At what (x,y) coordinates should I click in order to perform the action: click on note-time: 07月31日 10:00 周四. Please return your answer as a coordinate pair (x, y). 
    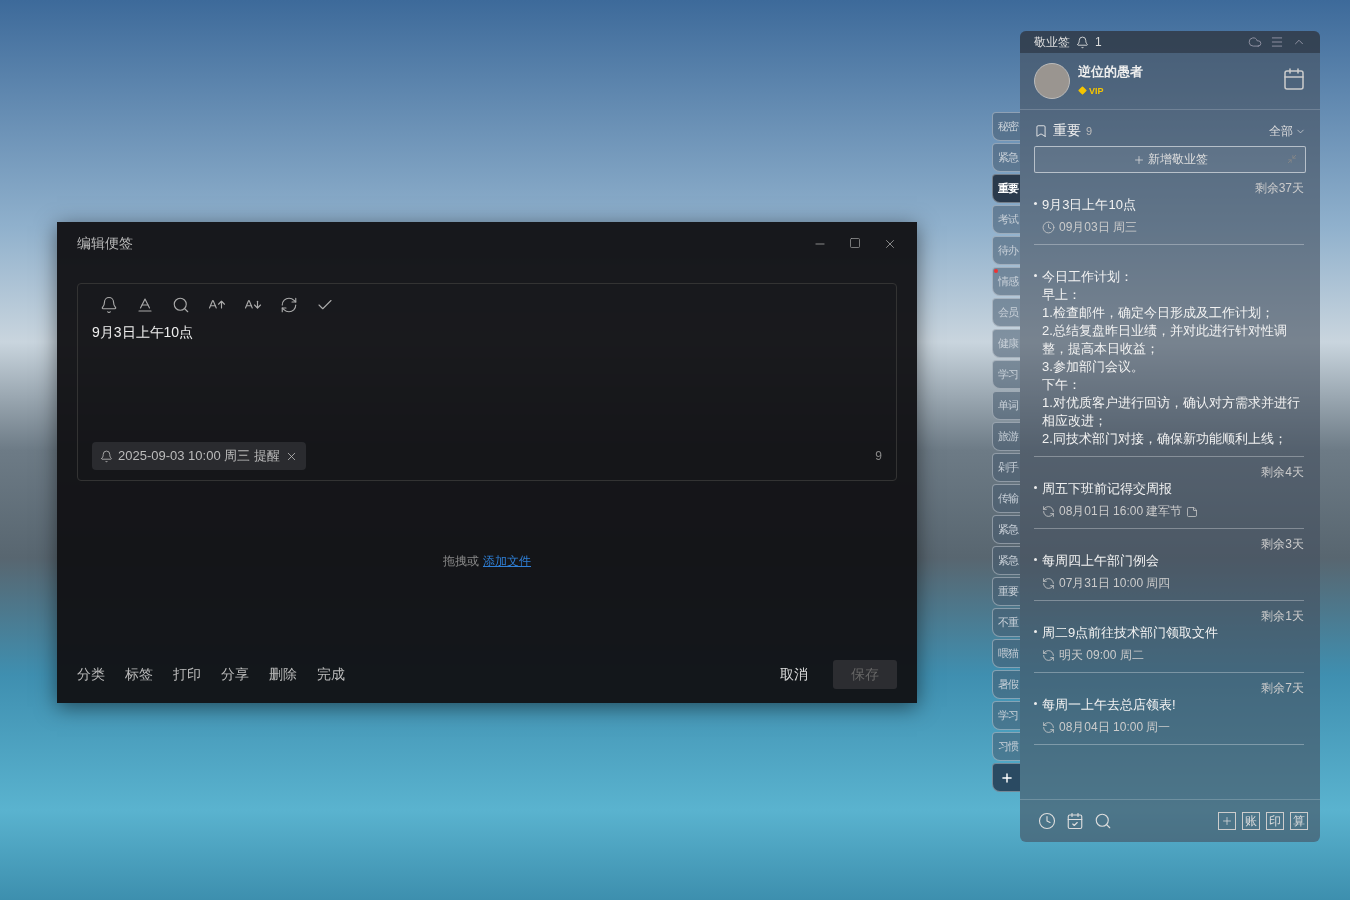
    Looking at the image, I should click on (1115, 583).